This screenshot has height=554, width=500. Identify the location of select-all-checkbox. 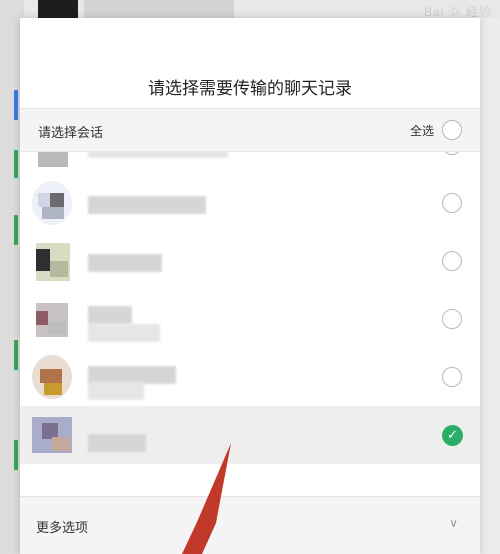
(452, 130).